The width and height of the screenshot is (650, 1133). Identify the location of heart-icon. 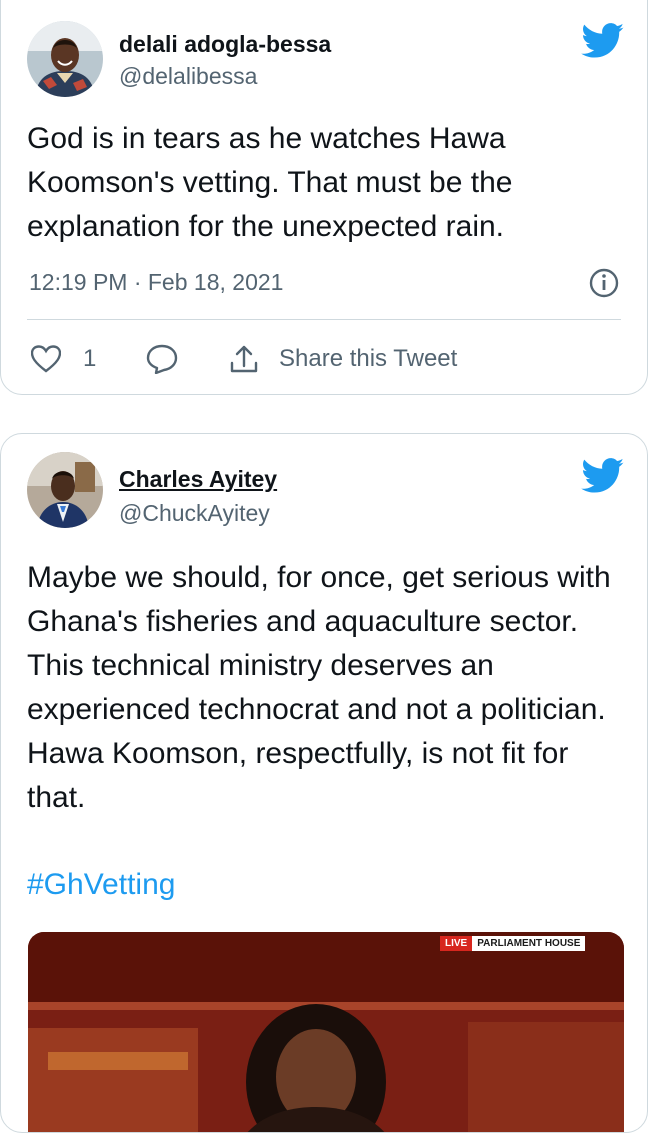
(46, 359).